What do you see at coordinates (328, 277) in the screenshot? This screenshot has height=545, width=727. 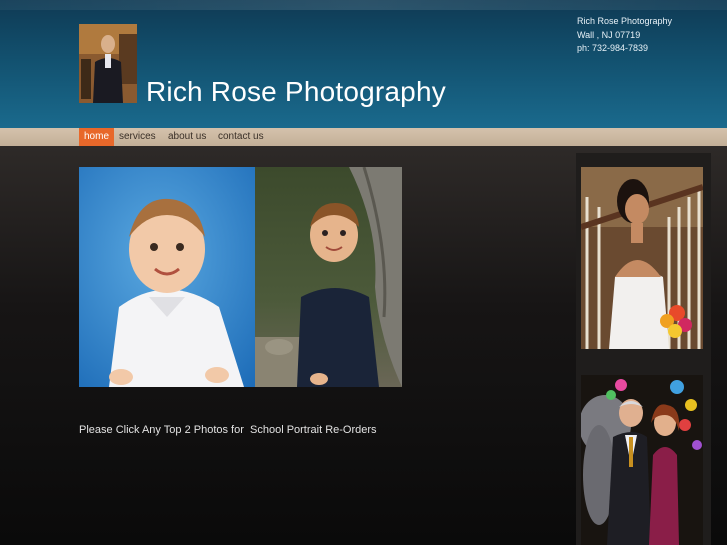 I see `boy-portrait-photo` at bounding box center [328, 277].